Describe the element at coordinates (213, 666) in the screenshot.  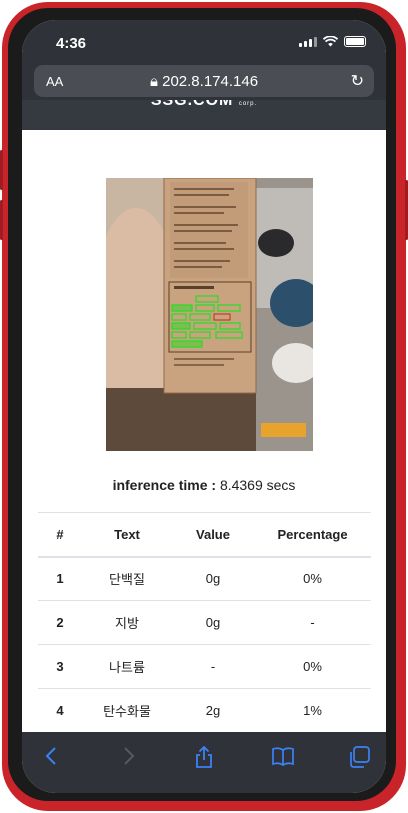
I see `row-value: -` at that location.